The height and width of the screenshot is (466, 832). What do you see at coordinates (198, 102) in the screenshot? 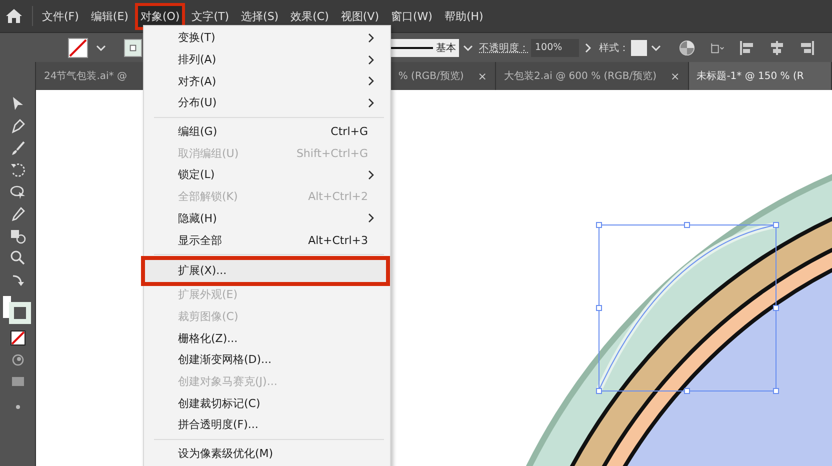
I see `menu-item-label: 分布(U)` at bounding box center [198, 102].